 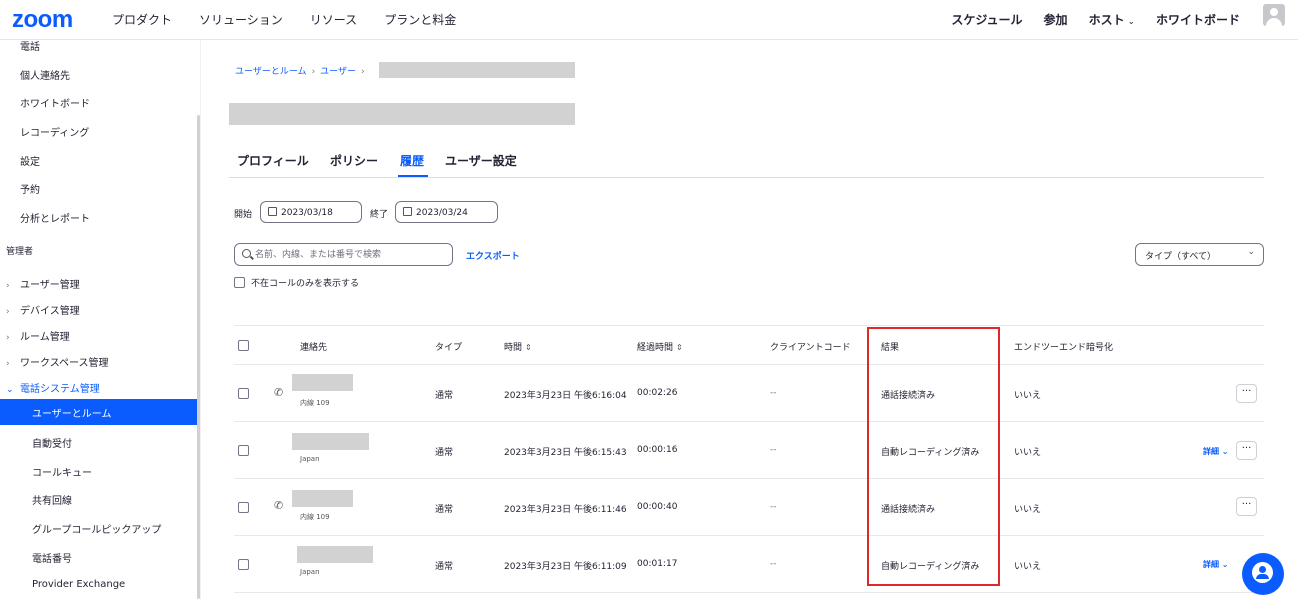 I want to click on sidebar-item-provider-exchange: Provider Exchange, so click(x=78, y=584).